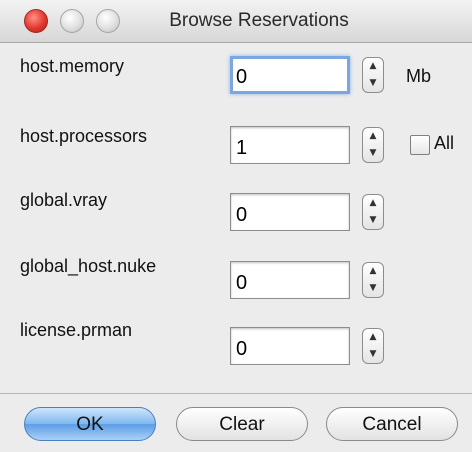 The width and height of the screenshot is (472, 452). What do you see at coordinates (420, 145) in the screenshot?
I see `all-checkbox` at bounding box center [420, 145].